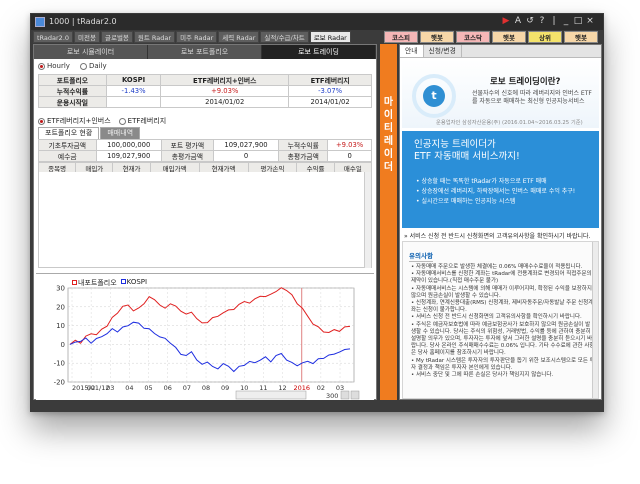  Describe the element at coordinates (87, 37) in the screenshot. I see `menu-tab: 미전봉` at that location.